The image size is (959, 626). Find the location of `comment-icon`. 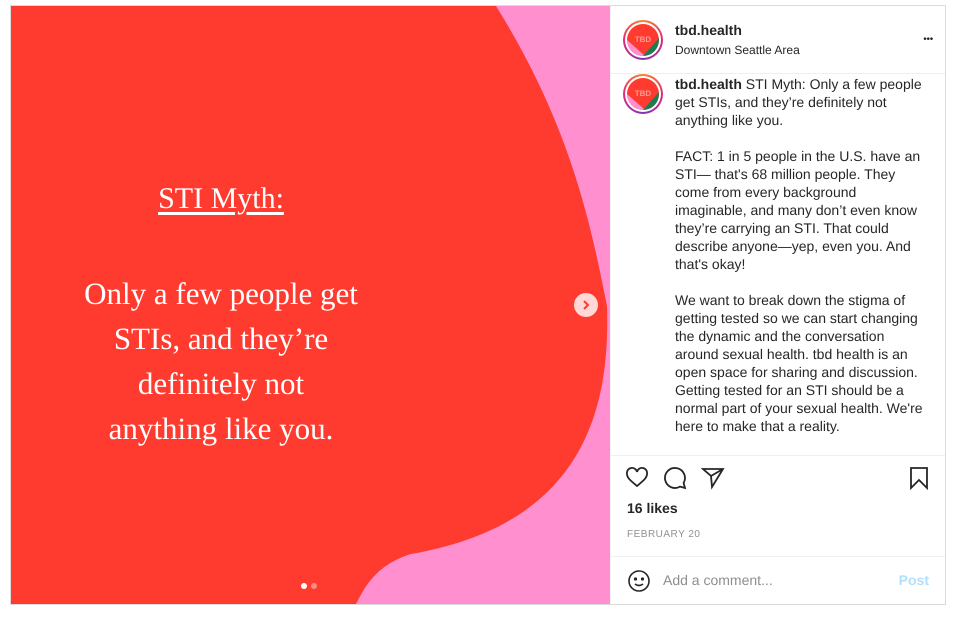

comment-icon is located at coordinates (675, 478).